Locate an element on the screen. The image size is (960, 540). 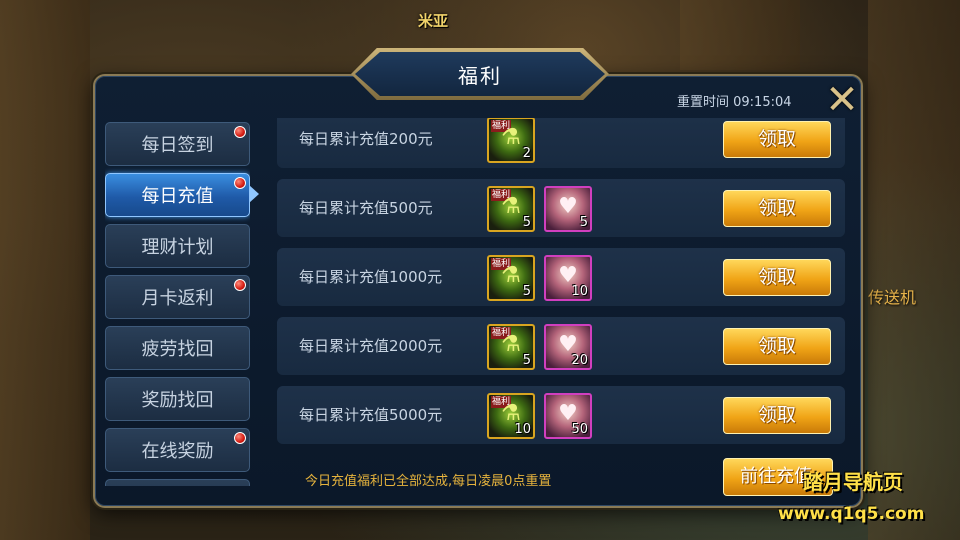
reward-row-label: 每日累计充值2000元 is located at coordinates (371, 346).